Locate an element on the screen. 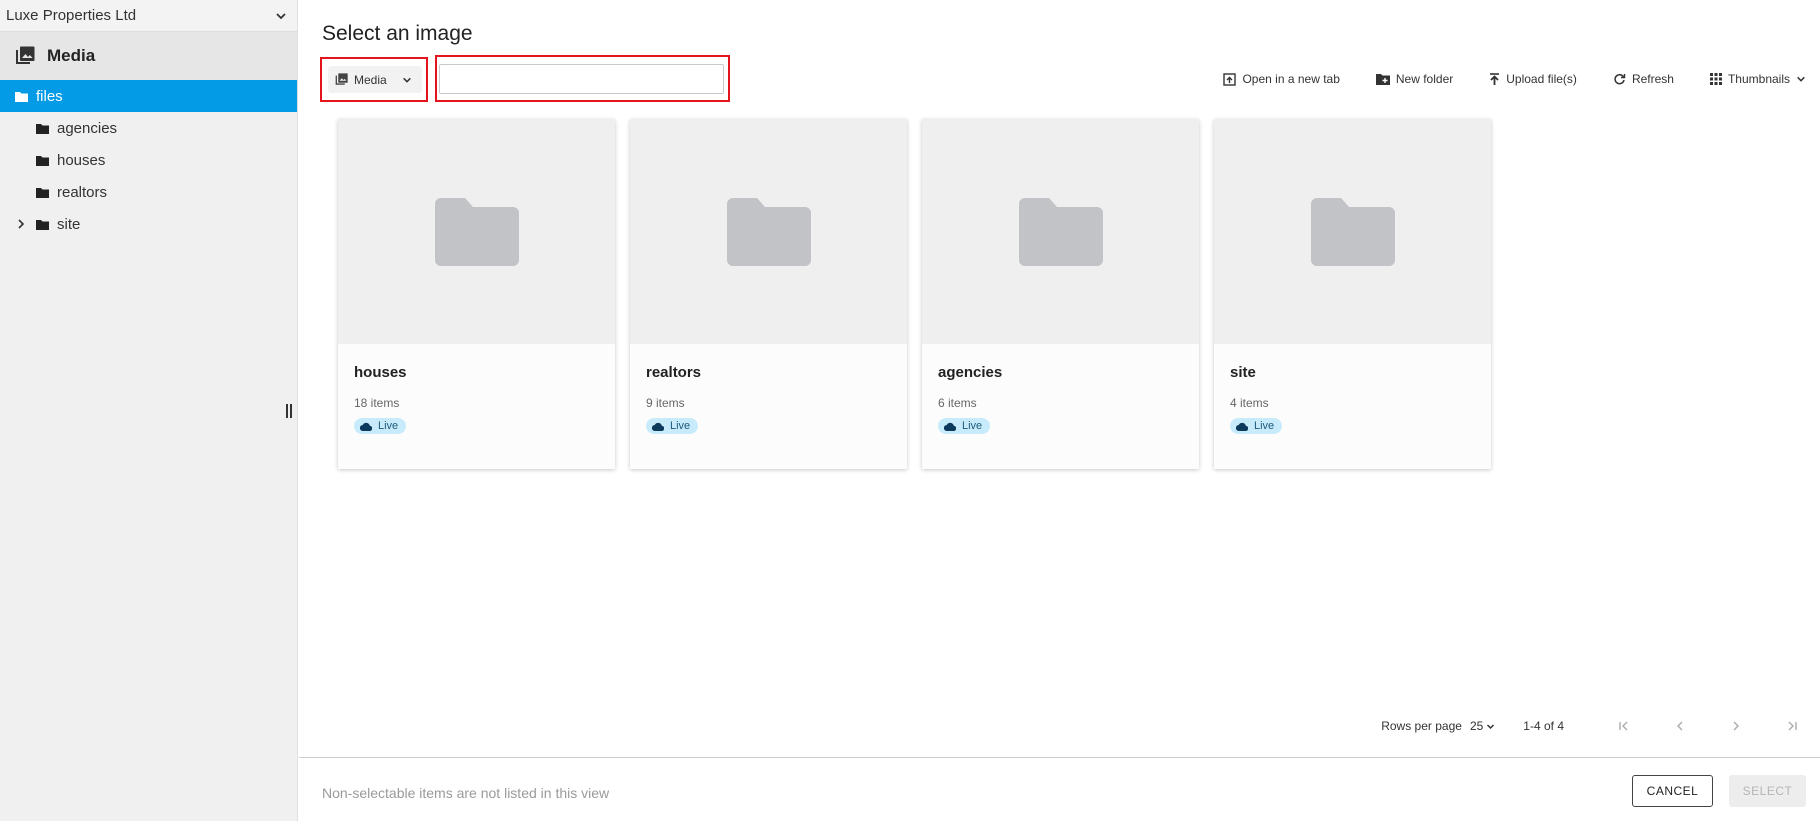  open-in-new-tab-icon is located at coordinates (1230, 79).